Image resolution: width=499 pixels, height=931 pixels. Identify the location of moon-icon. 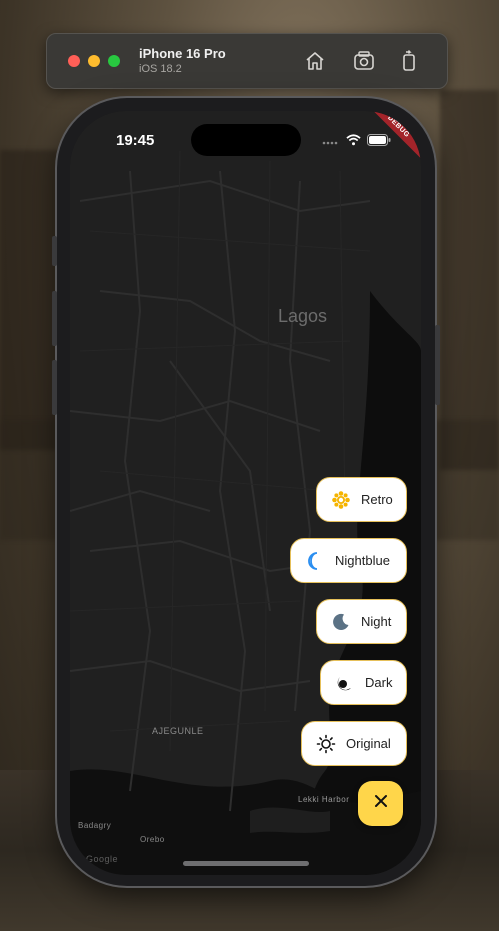
(341, 622).